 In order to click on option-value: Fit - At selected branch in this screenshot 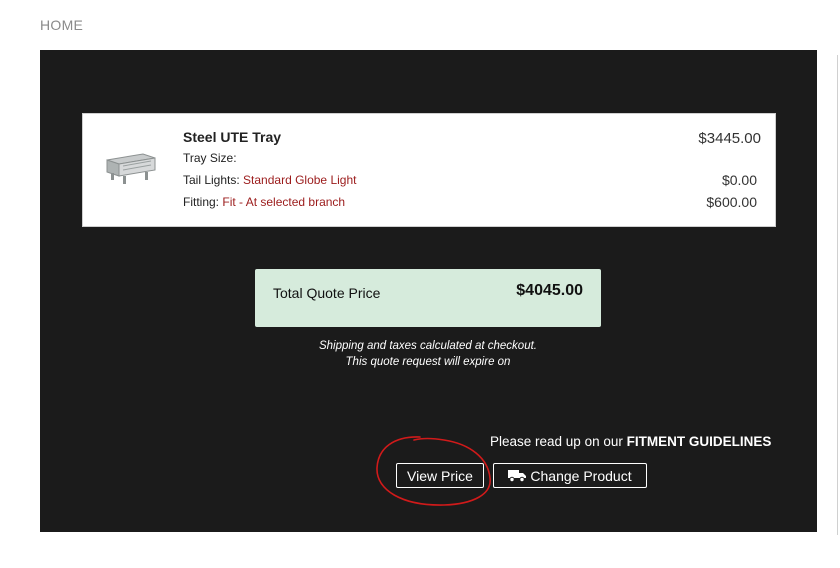, I will do `click(284, 202)`.